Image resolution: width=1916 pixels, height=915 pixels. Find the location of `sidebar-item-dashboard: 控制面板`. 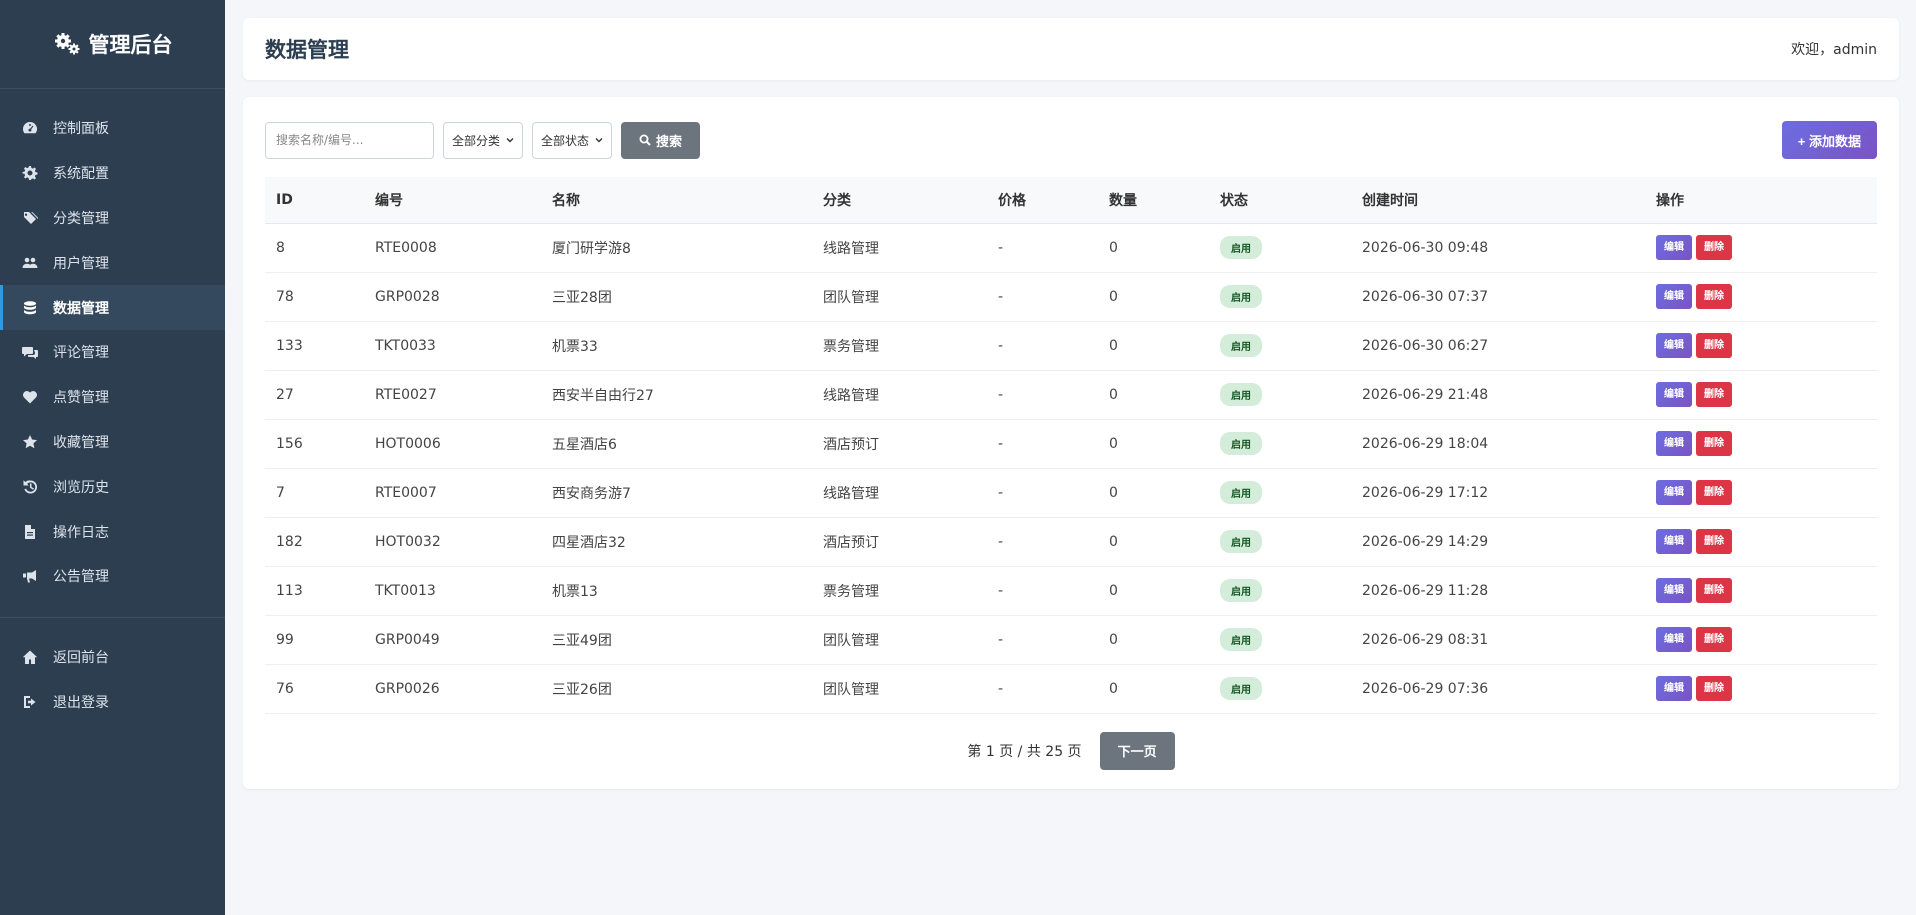

sidebar-item-dashboard: 控制面板 is located at coordinates (112, 128).